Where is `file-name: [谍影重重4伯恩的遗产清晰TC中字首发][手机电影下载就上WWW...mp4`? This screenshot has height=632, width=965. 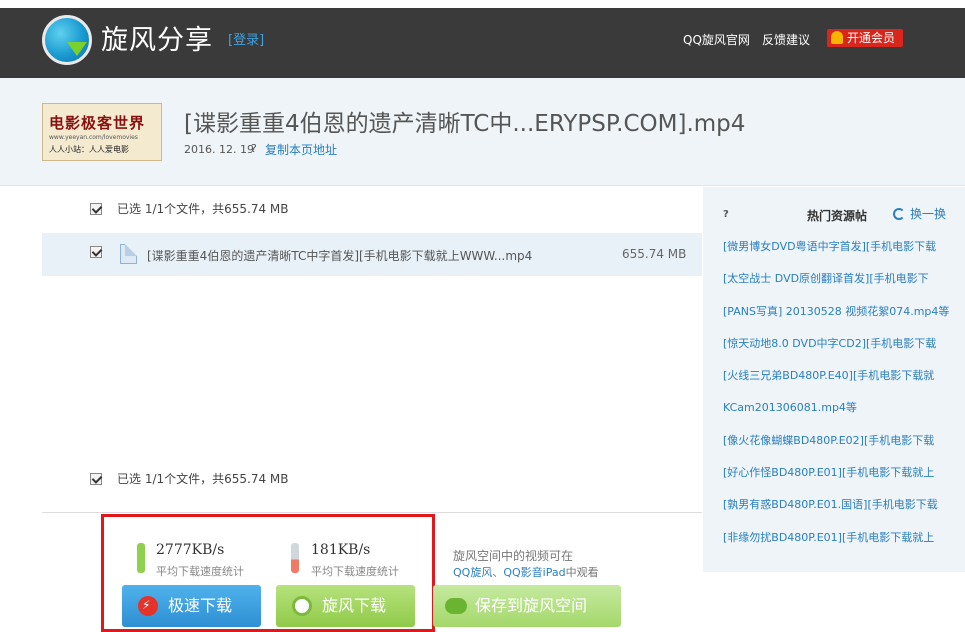 file-name: [谍影重重4伯恩的遗产清晰TC中字首发][手机电影下载就上WWW...mp4 is located at coordinates (340, 256).